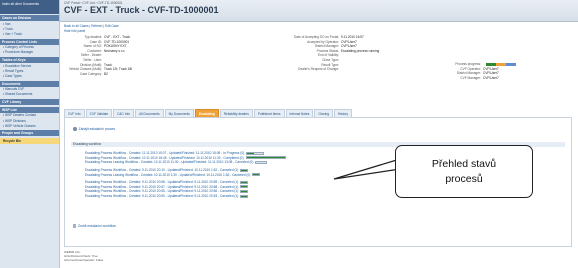 The width and height of the screenshot is (578, 268). I want to click on info-field-label: Result Type:, so click(330, 64).